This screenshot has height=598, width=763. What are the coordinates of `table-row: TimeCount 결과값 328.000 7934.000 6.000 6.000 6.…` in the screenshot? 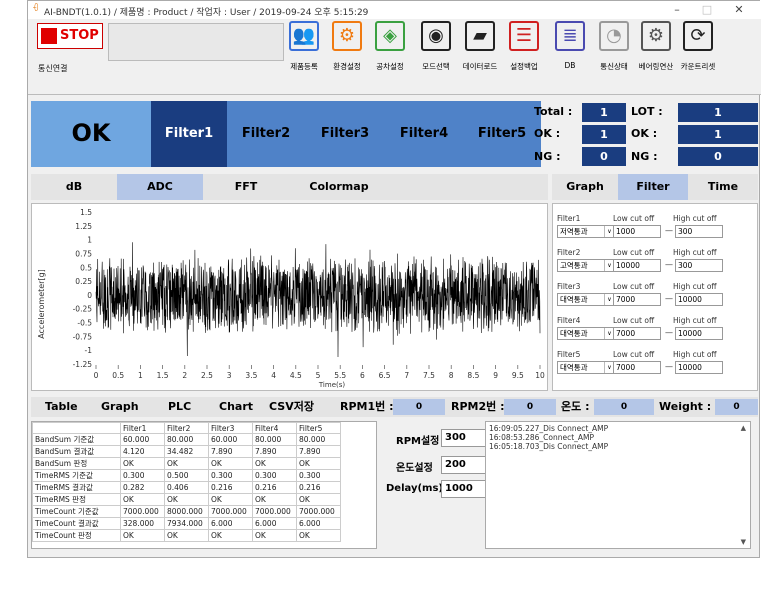 It's located at (186, 523).